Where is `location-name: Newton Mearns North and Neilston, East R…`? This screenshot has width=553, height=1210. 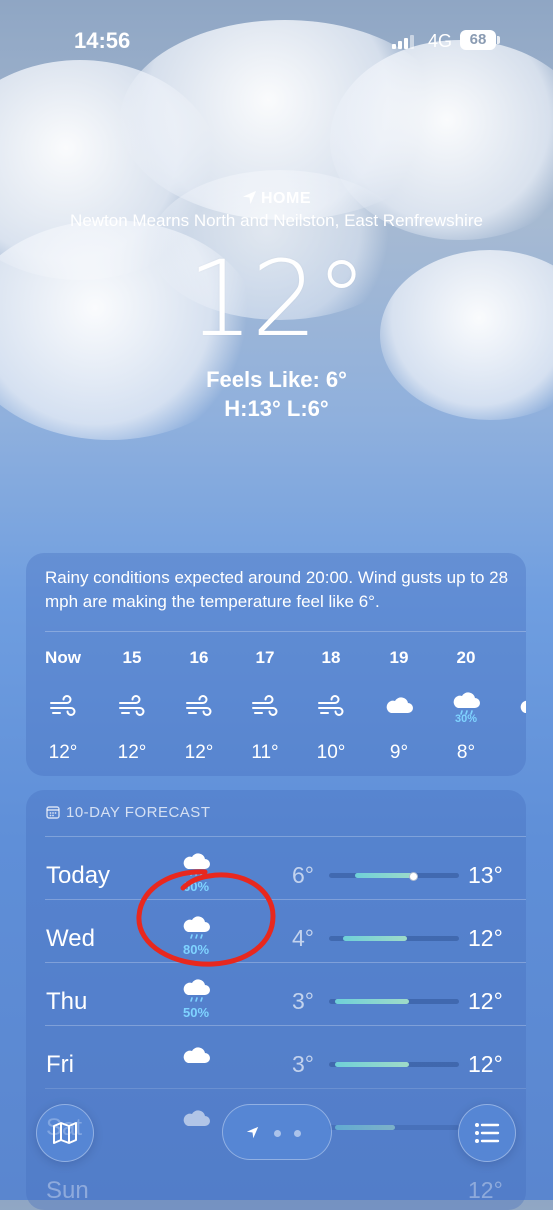 location-name: Newton Mearns North and Neilston, East R… is located at coordinates (276, 220).